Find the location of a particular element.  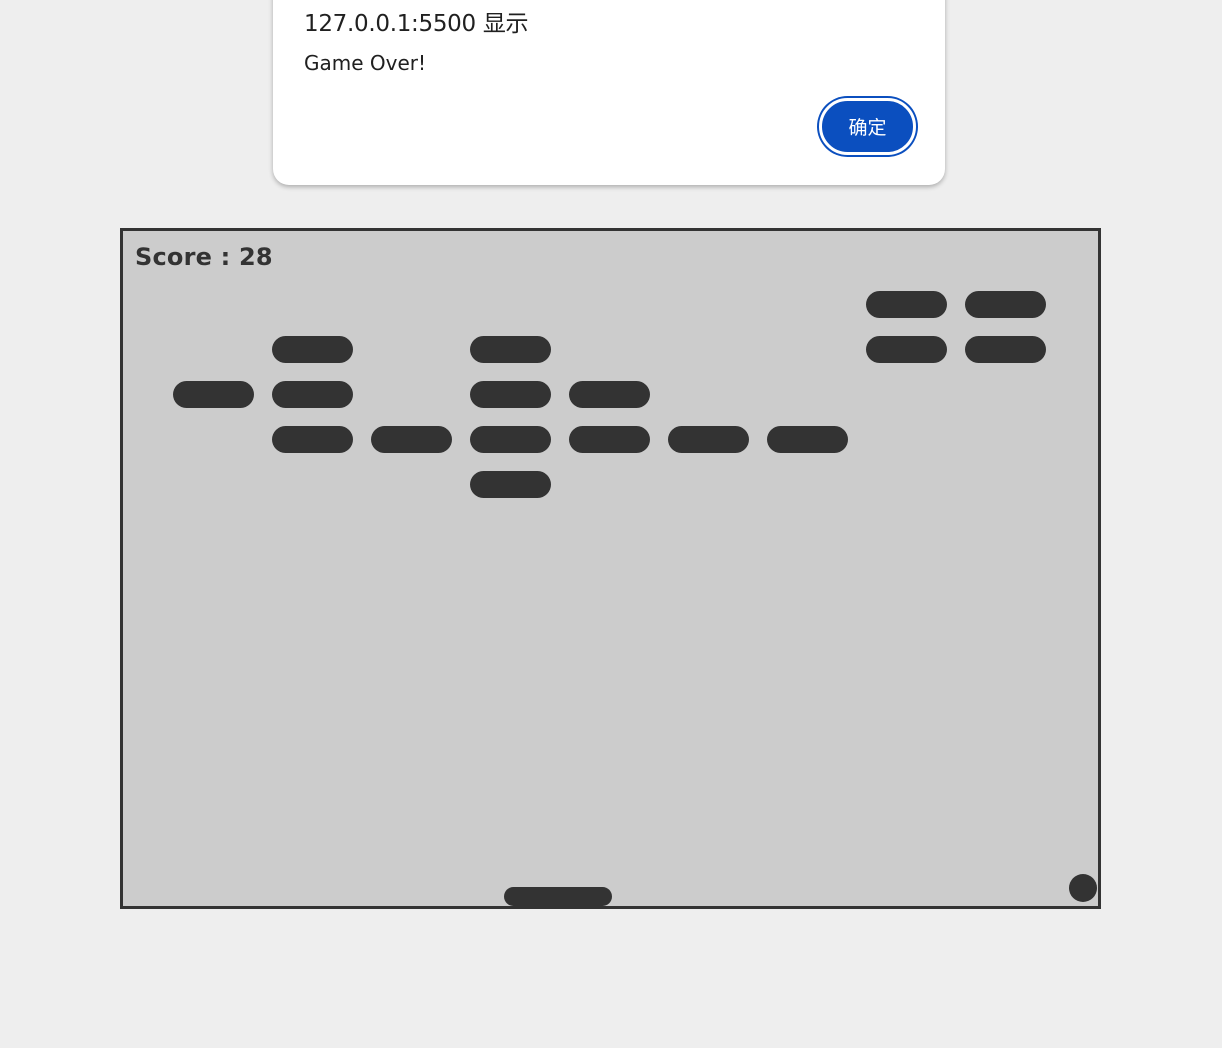

score-label: Score : 28 is located at coordinates (204, 257).